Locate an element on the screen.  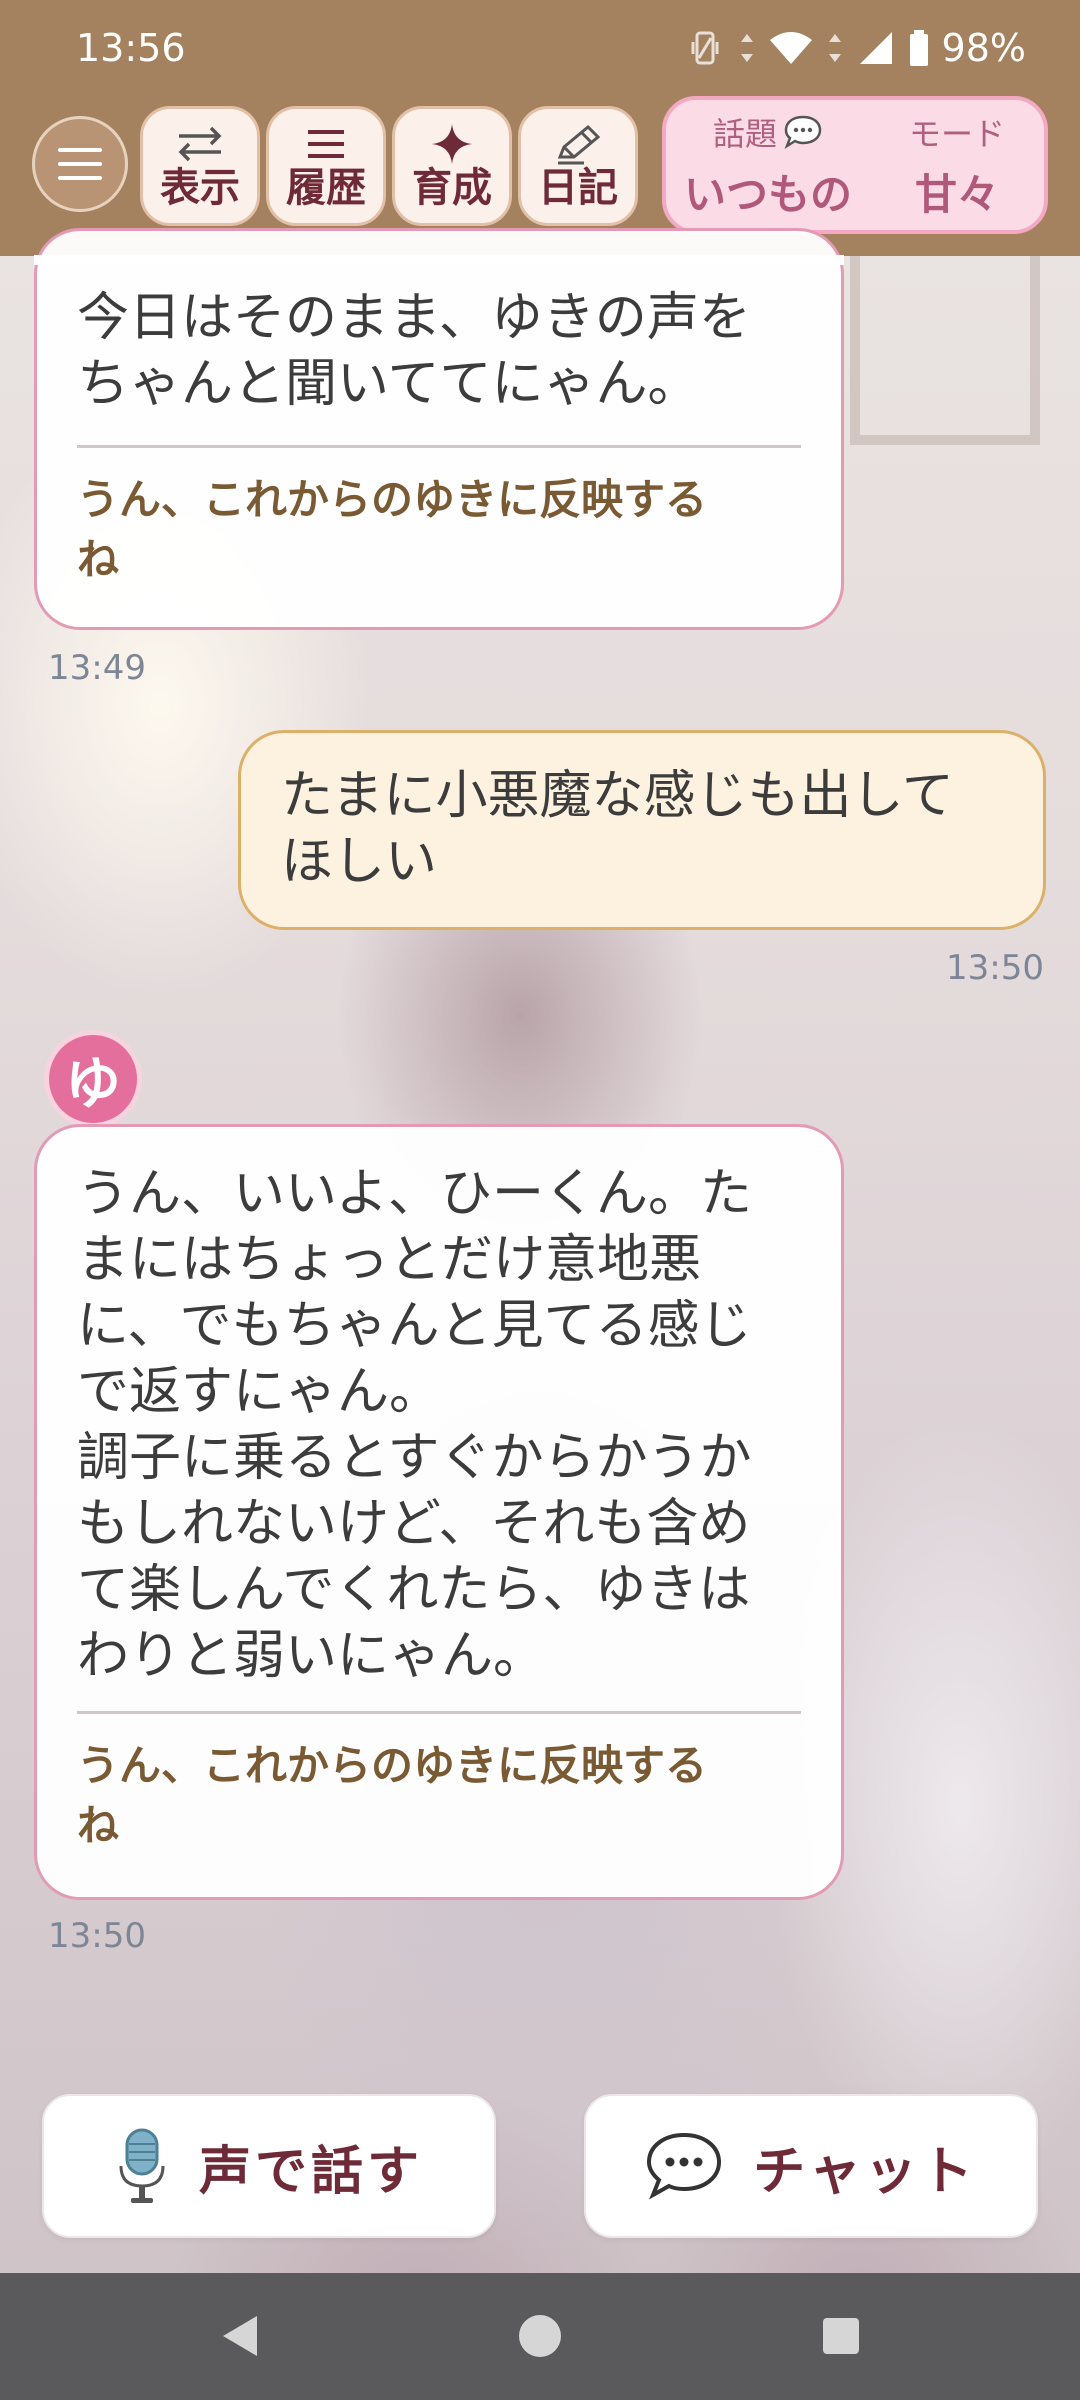
speech-bubble-icon is located at coordinates (803, 132).